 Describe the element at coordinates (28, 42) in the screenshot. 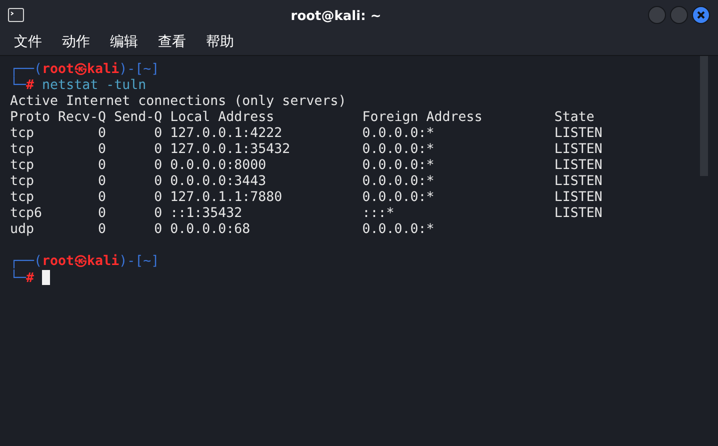

I see `menu-item: 文件` at that location.